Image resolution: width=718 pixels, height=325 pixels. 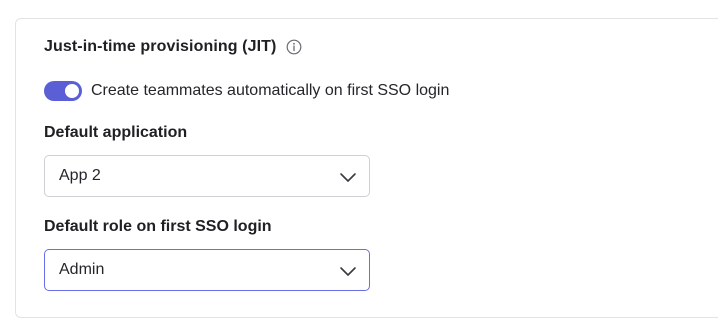 What do you see at coordinates (63, 91) in the screenshot?
I see `auto-create-toggle` at bounding box center [63, 91].